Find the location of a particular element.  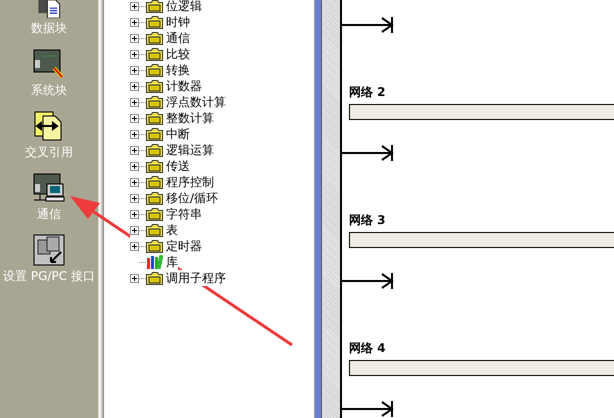

tree-item: 表 is located at coordinates (154, 230).